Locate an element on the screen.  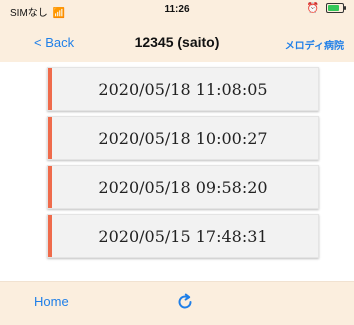
home-button: Home is located at coordinates (51, 301).